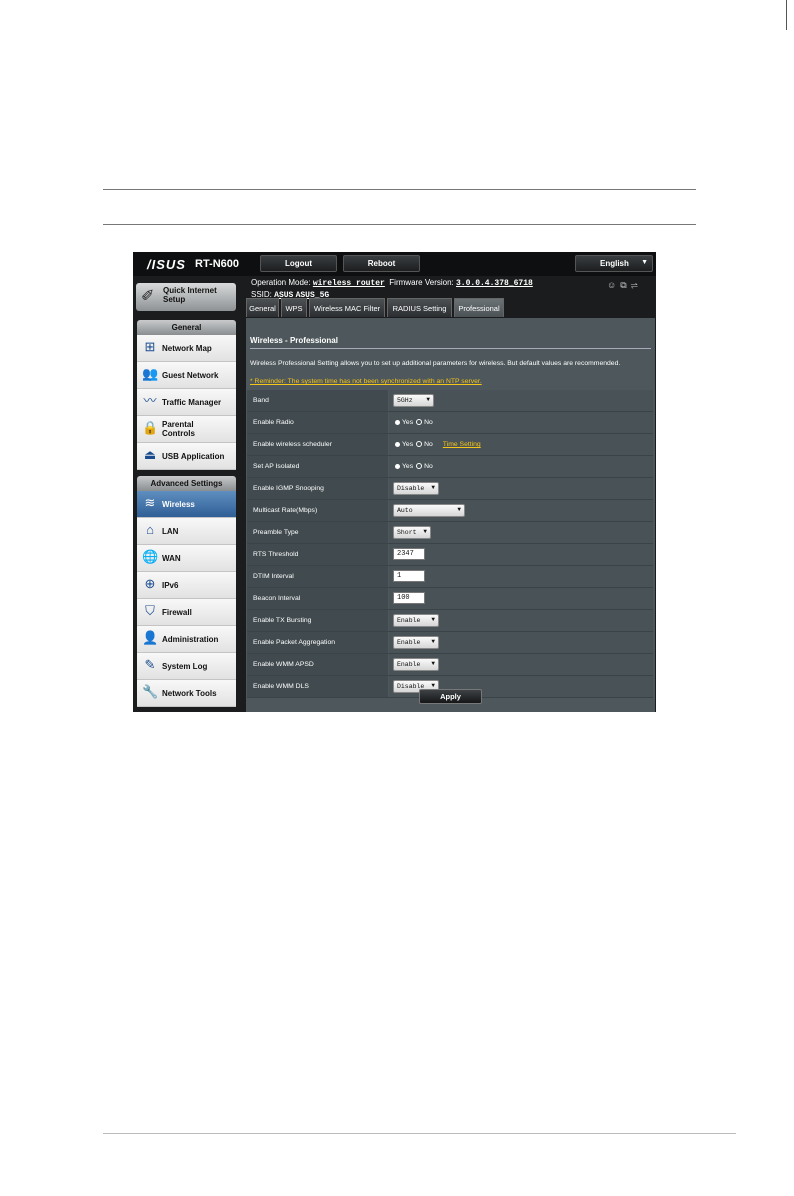 The image size is (794, 1196). I want to click on apply-button: Apply, so click(450, 696).